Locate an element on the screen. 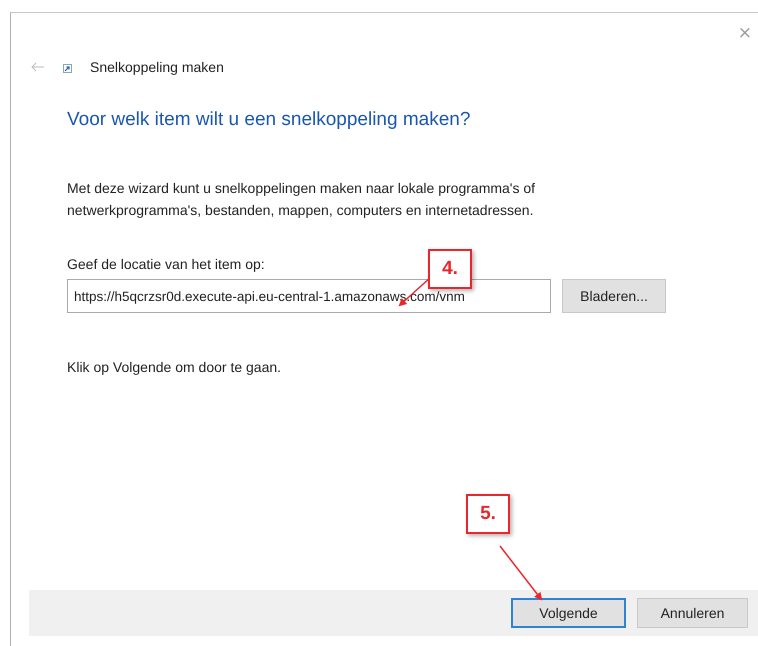 This screenshot has width=758, height=646. location-label: Geef de locatie van het item op: is located at coordinates (166, 264).